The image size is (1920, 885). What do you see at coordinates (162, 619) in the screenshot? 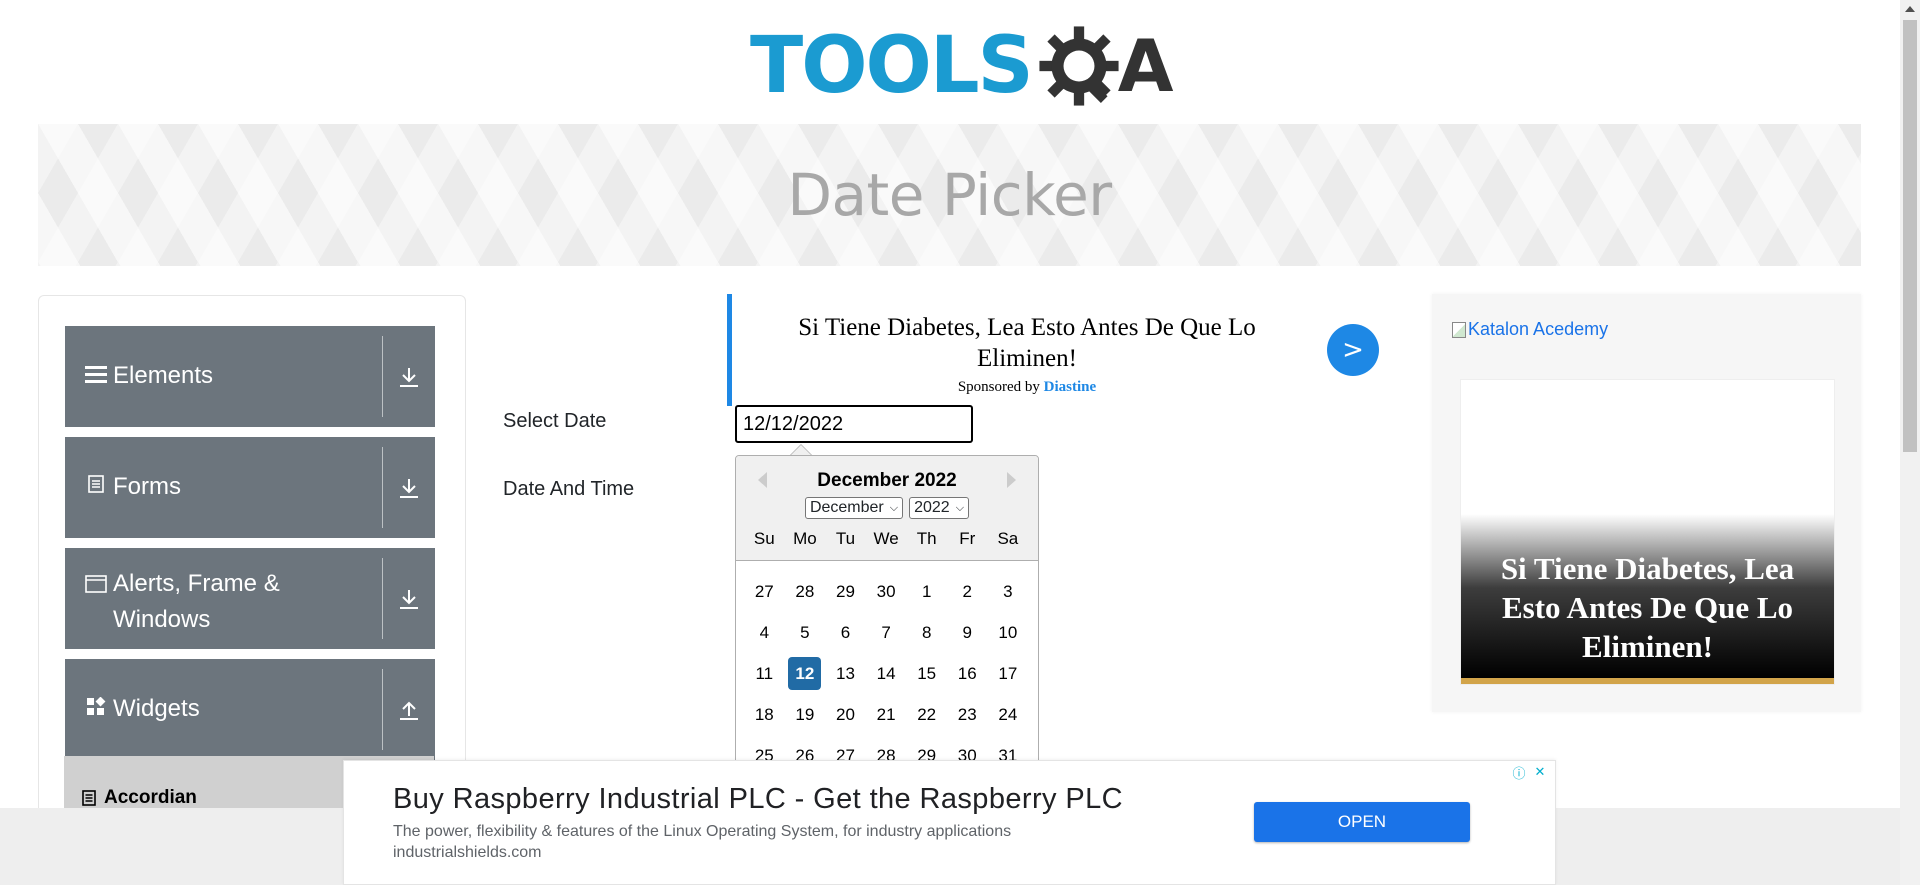
I see `sidebar-group-label-line2: Windows` at bounding box center [162, 619].